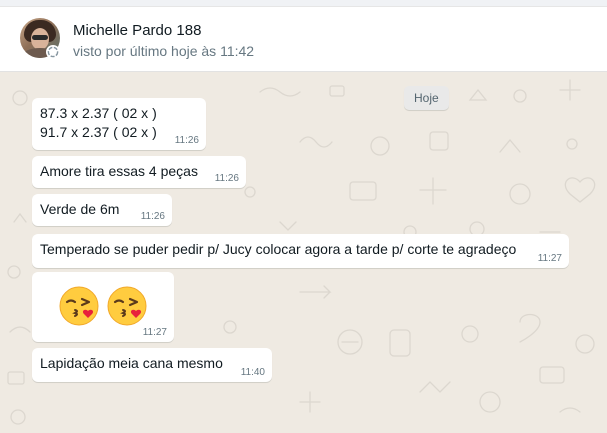 This screenshot has height=433, width=607. I want to click on message-bubble-emoji: 11:27, so click(103, 307).